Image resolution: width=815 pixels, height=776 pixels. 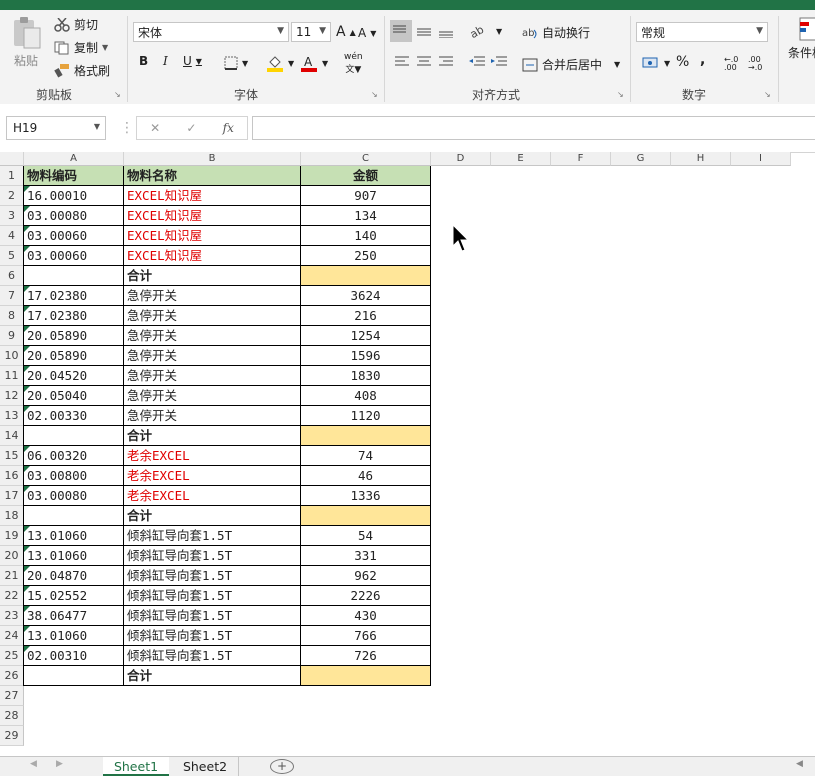 What do you see at coordinates (74, 656) in the screenshot?
I see `code-cell: 02.00310` at bounding box center [74, 656].